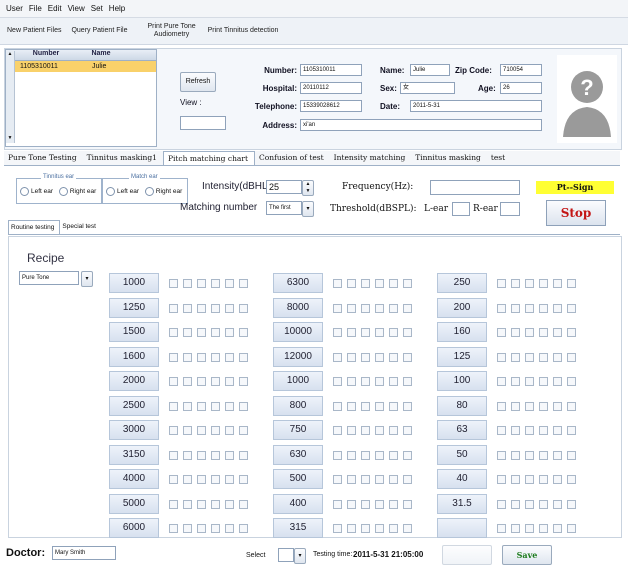 The height and width of the screenshot is (568, 628). I want to click on frequency-button-400: 400, so click(298, 503).